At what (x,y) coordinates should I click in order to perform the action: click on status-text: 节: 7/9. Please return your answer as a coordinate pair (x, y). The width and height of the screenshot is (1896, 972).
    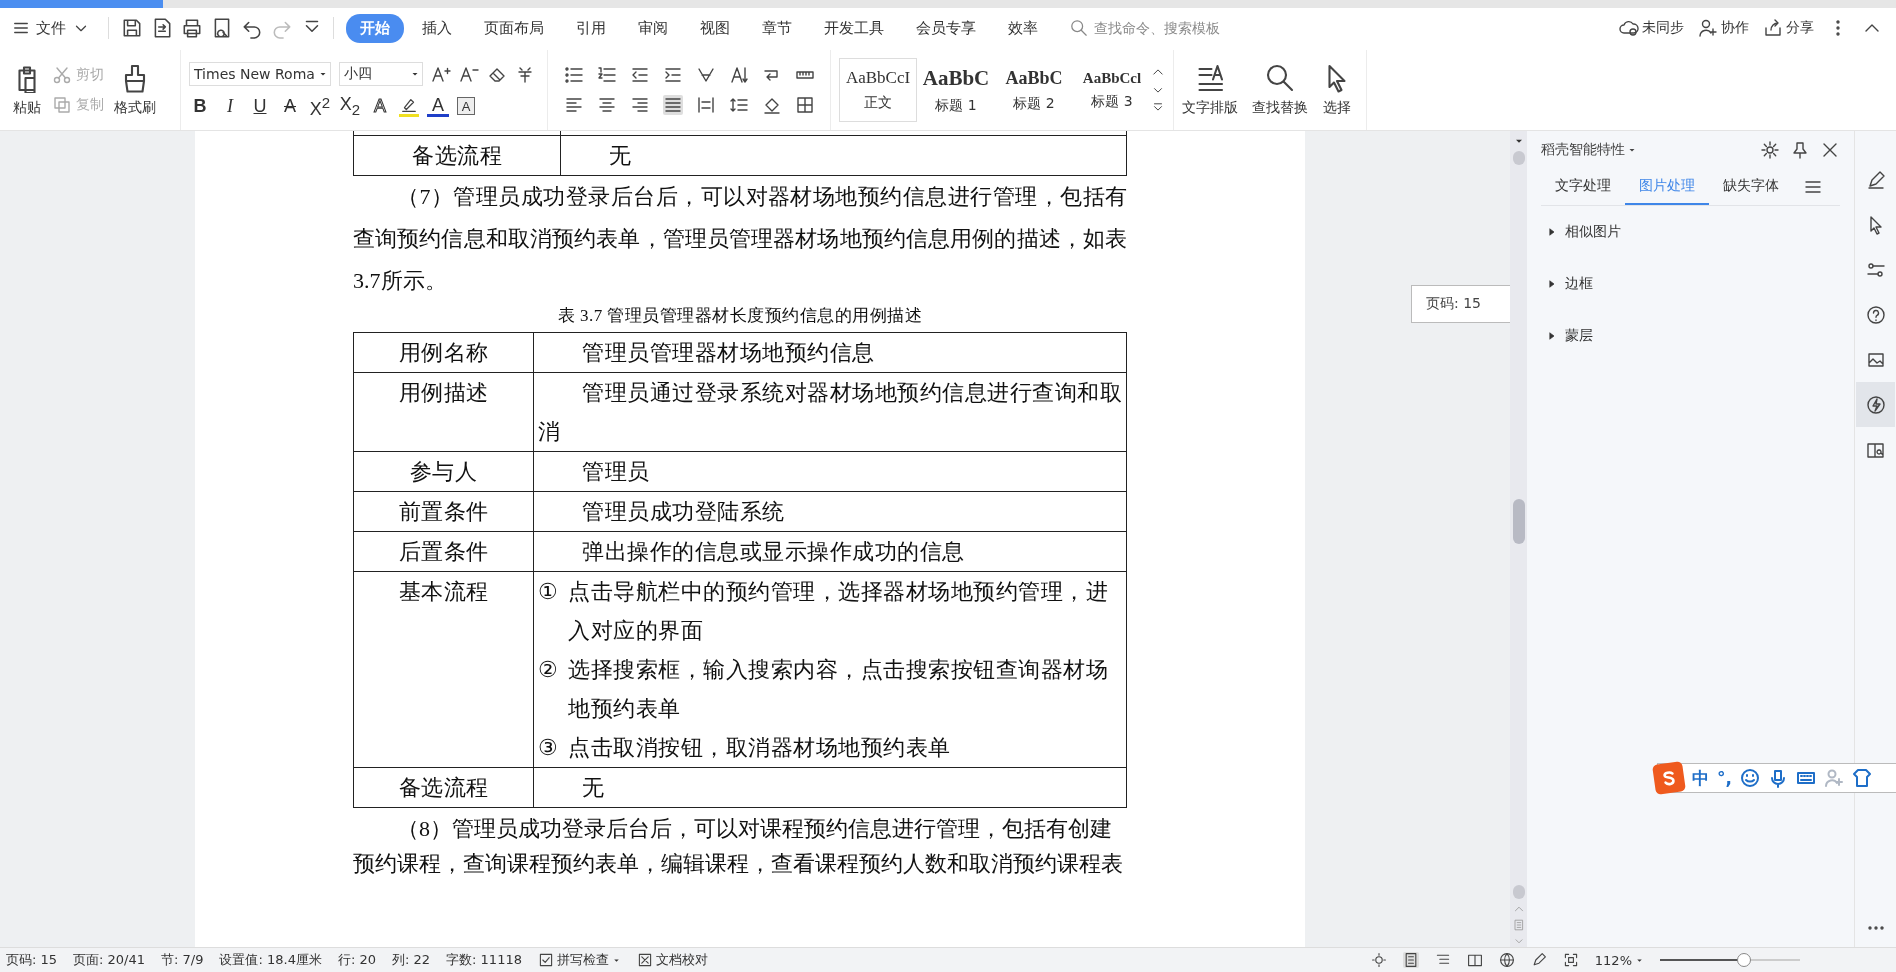
    Looking at the image, I should click on (182, 960).